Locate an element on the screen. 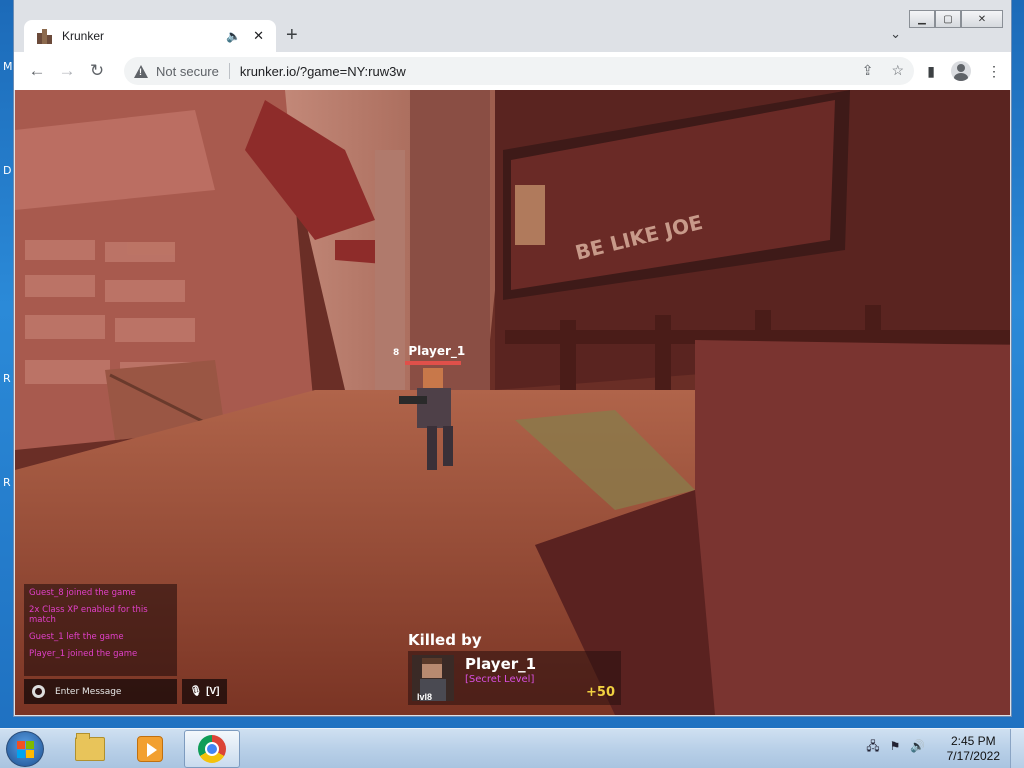 The image size is (1024, 768). globe-icon is located at coordinates (38, 691).